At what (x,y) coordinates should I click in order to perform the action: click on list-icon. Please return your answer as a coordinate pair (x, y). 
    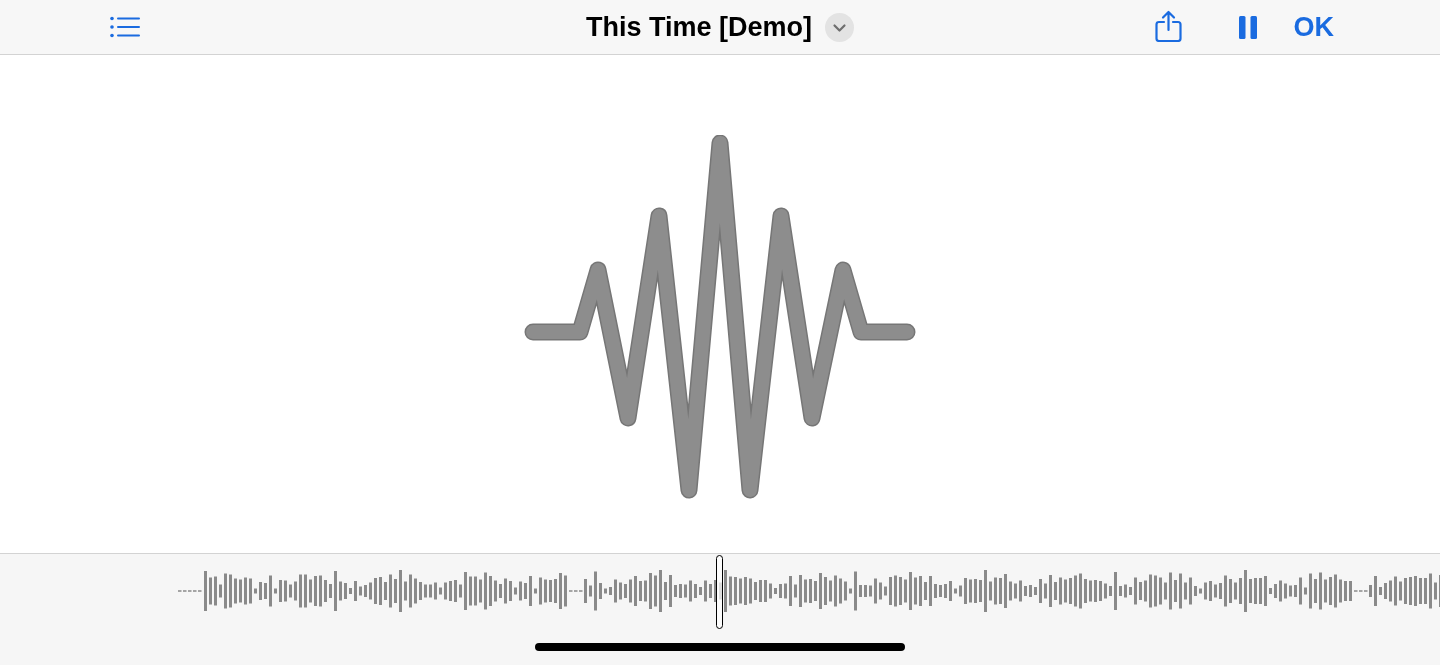
    Looking at the image, I should click on (125, 27).